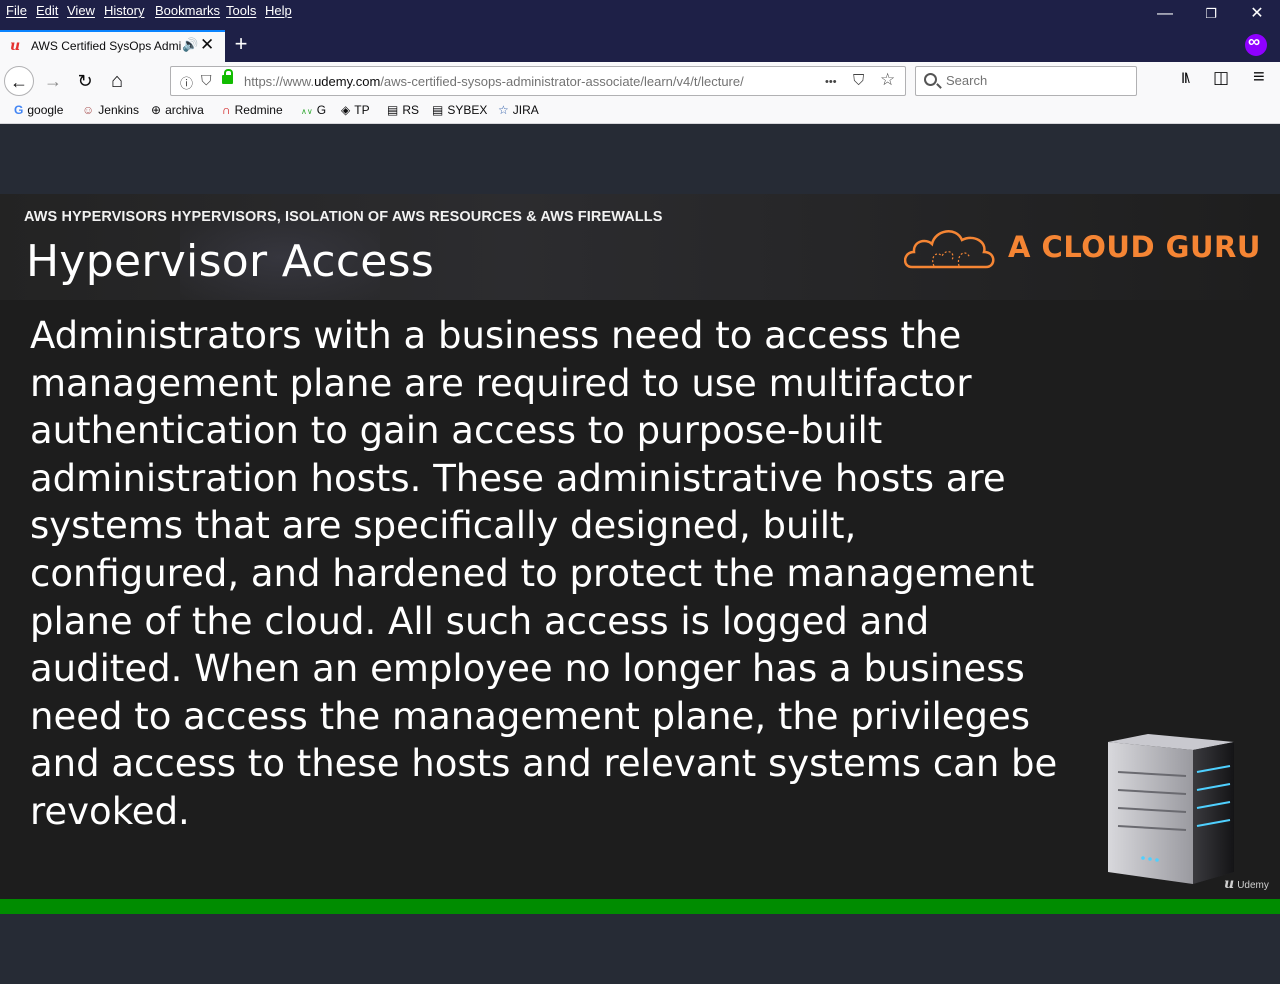 Image resolution: width=1280 pixels, height=984 pixels. What do you see at coordinates (47, 10) in the screenshot?
I see `menu-edit: Edit` at bounding box center [47, 10].